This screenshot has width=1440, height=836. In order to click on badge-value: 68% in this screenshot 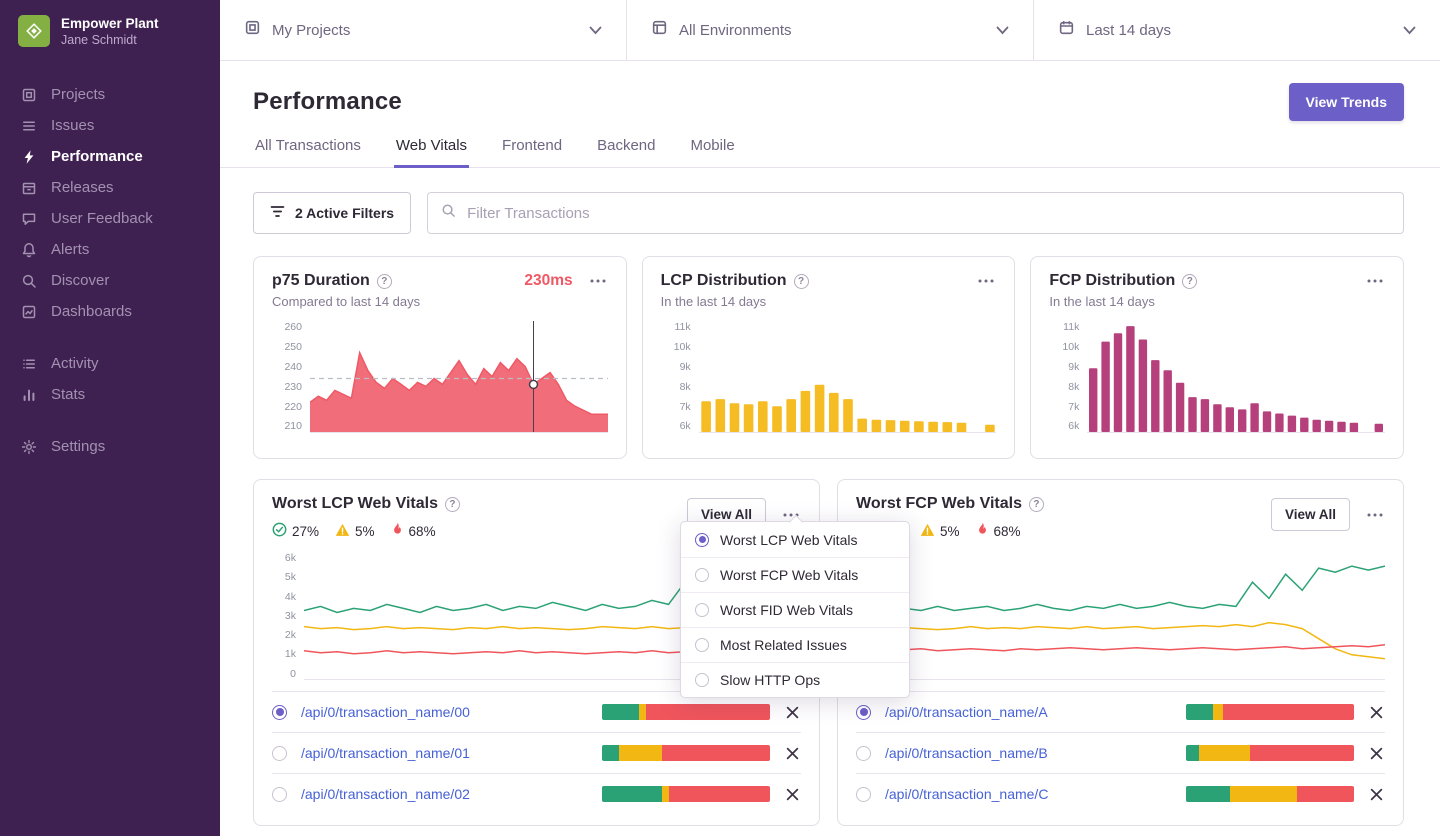, I will do `click(422, 531)`.